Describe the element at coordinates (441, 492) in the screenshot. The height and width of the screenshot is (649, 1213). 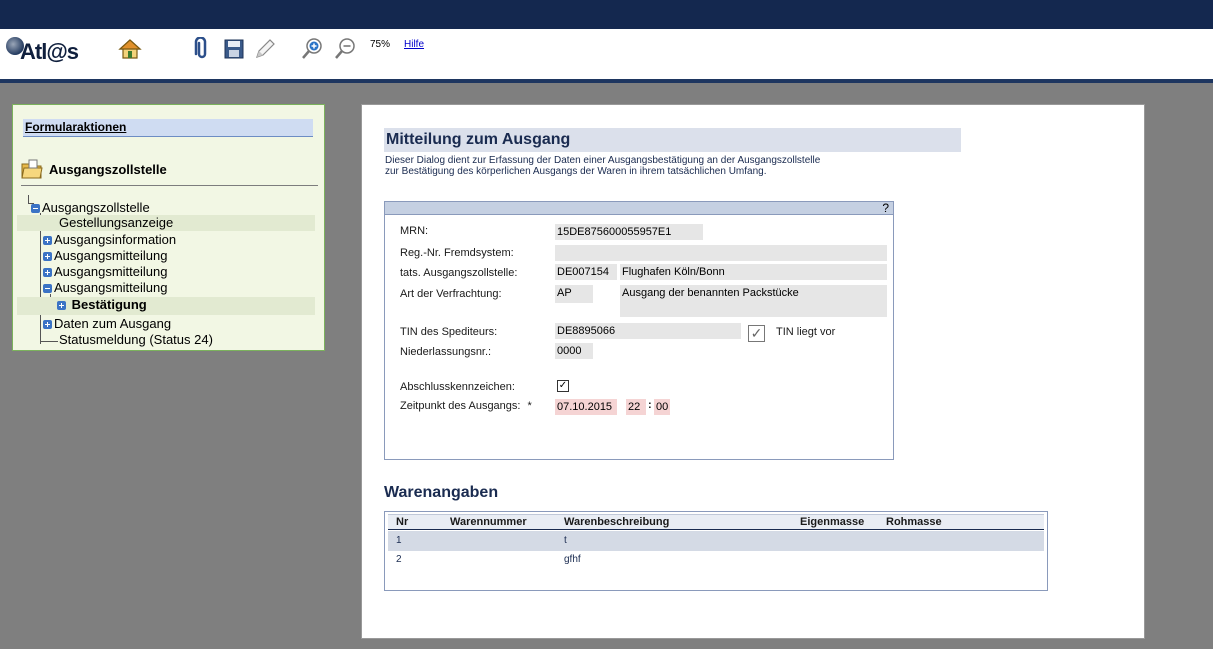
I see `goods-section-title: Warenangaben` at that location.